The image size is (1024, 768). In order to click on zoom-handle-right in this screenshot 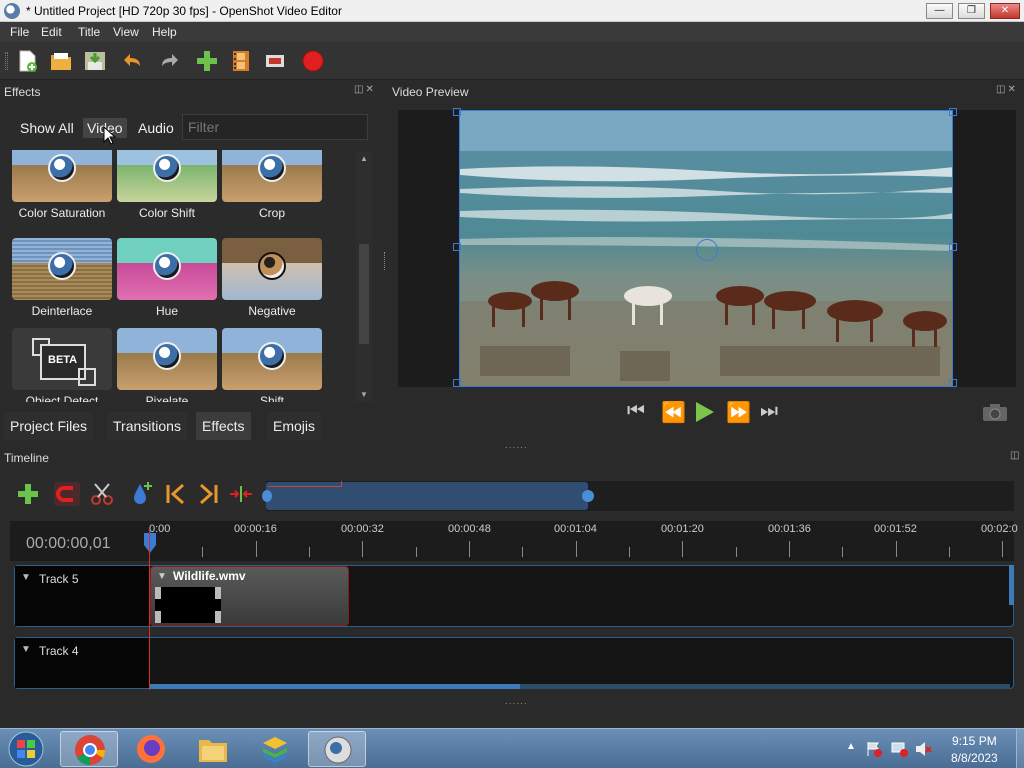, I will do `click(588, 496)`.